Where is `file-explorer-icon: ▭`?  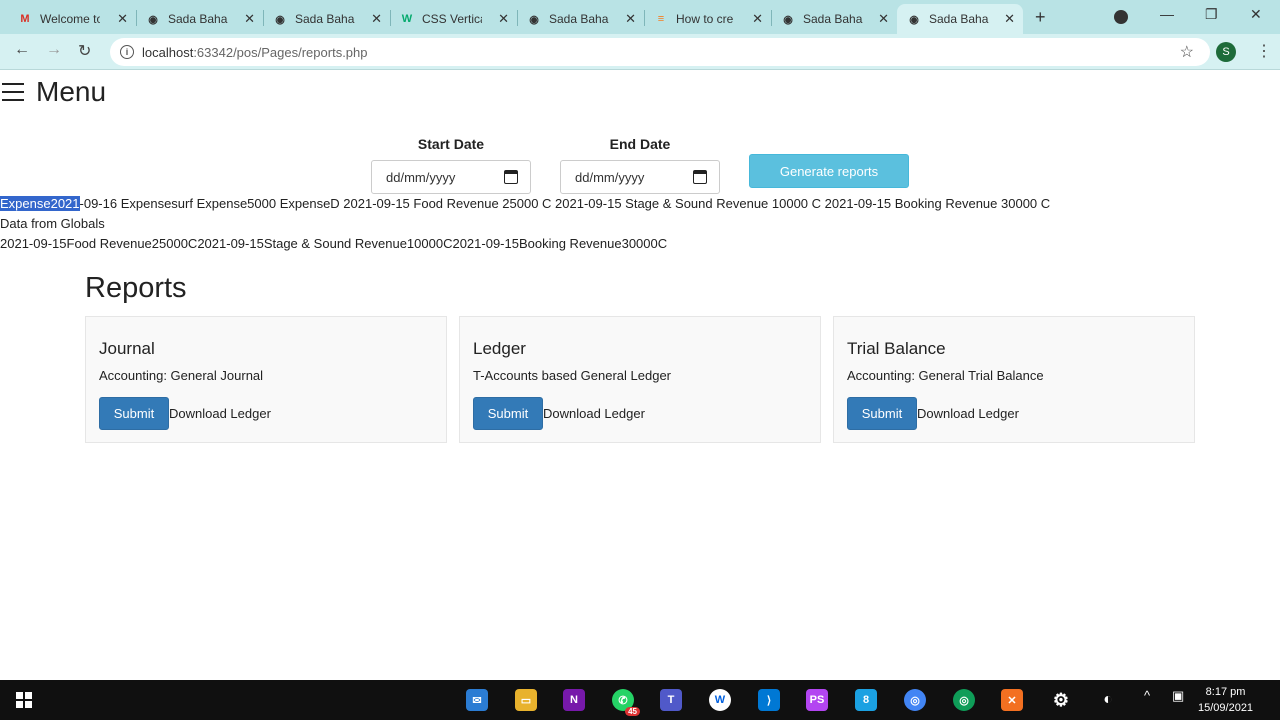 file-explorer-icon: ▭ is located at coordinates (526, 700).